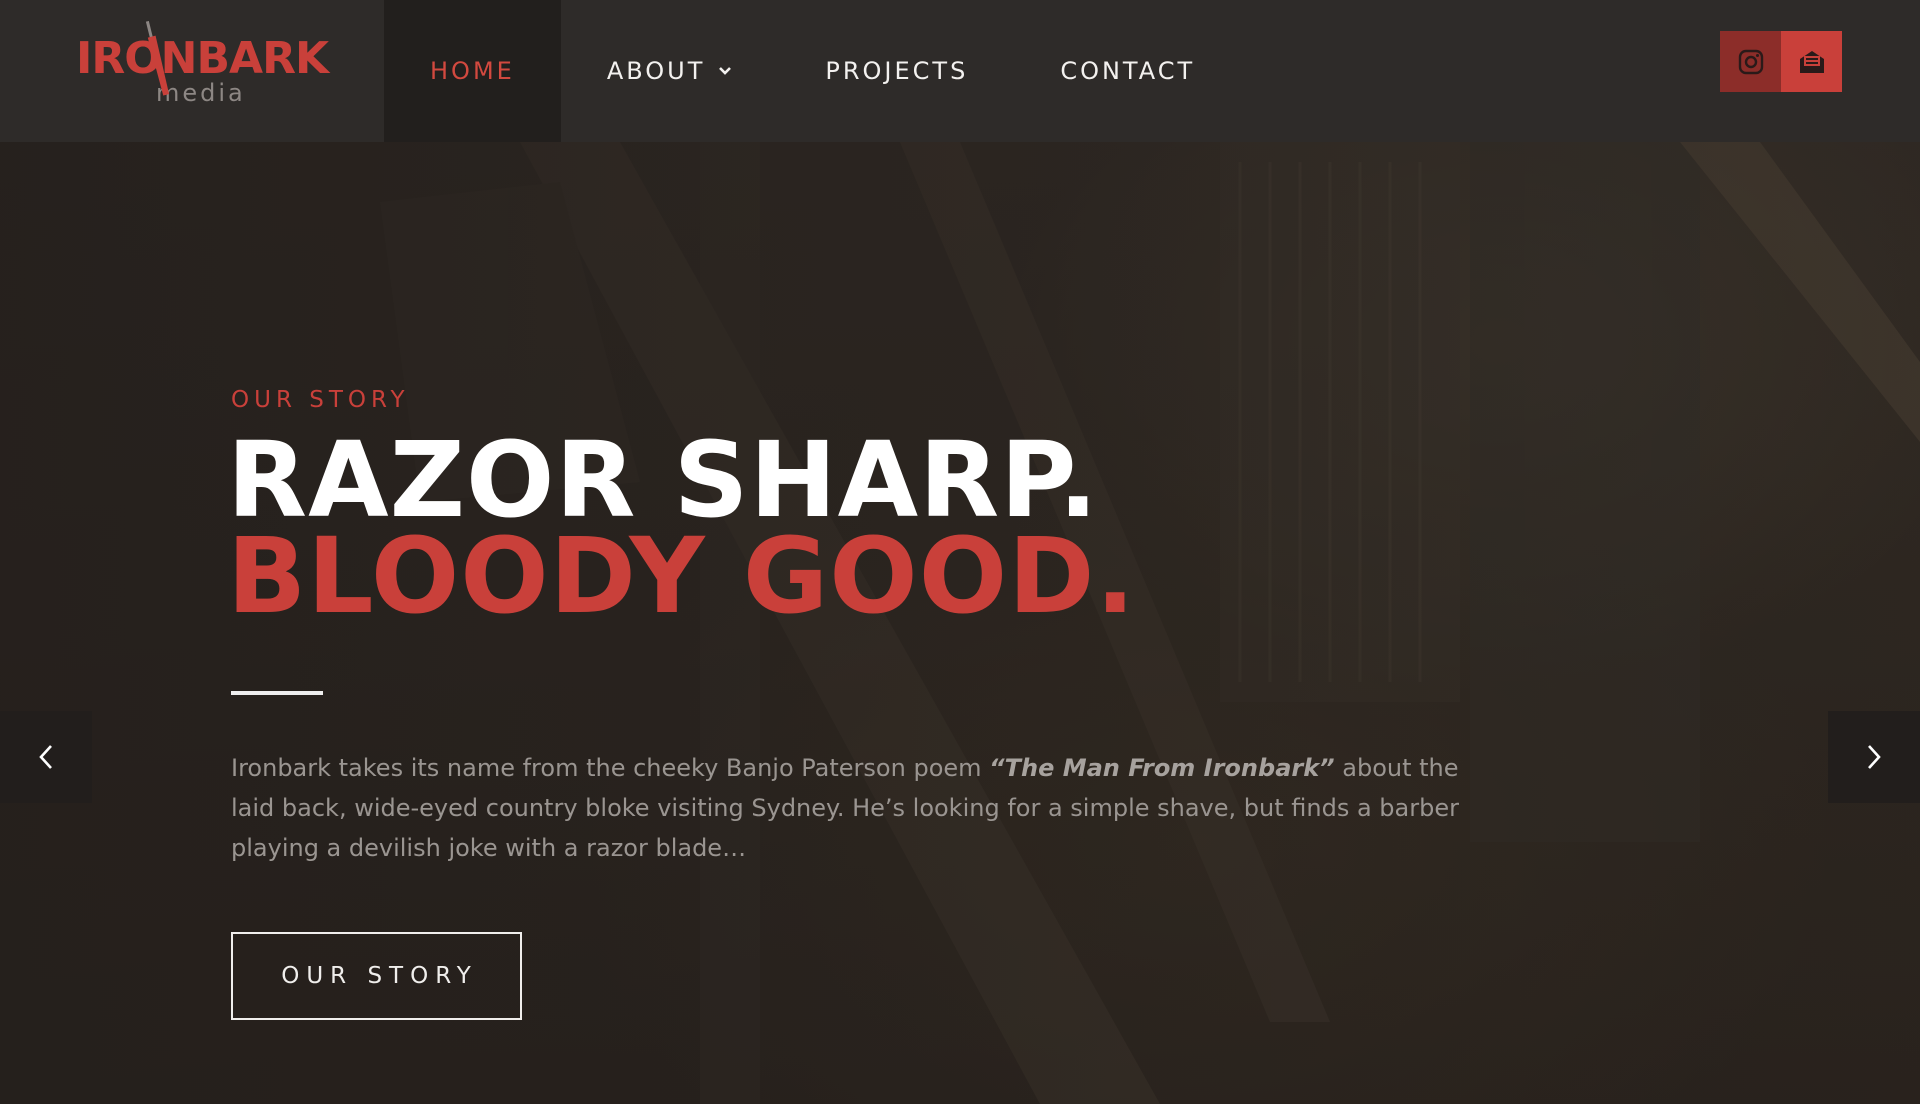 The height and width of the screenshot is (1115, 1920). I want to click on social-links, so click(1781, 61).